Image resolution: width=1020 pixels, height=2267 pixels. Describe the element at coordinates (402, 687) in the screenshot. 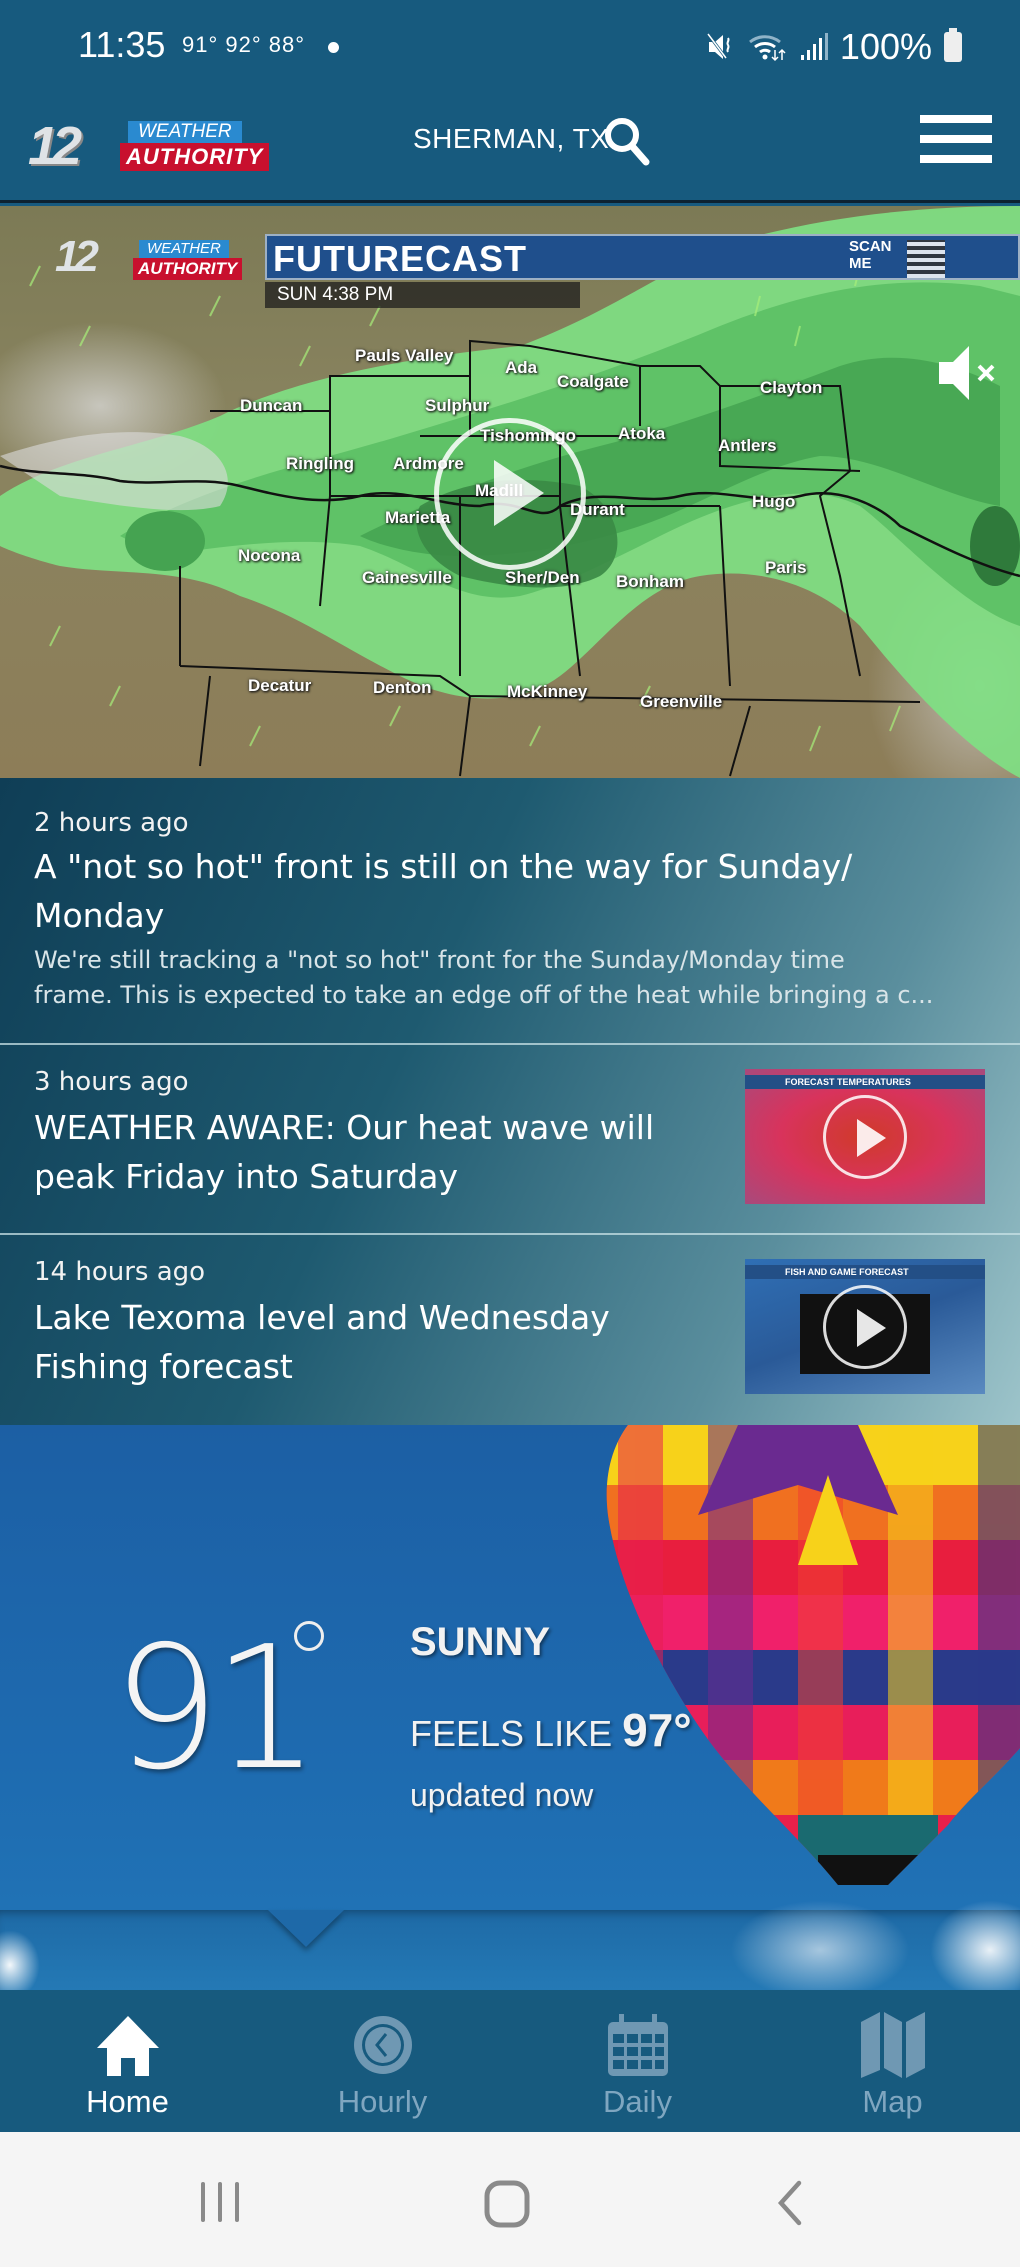

I see `city-label: Denton` at that location.